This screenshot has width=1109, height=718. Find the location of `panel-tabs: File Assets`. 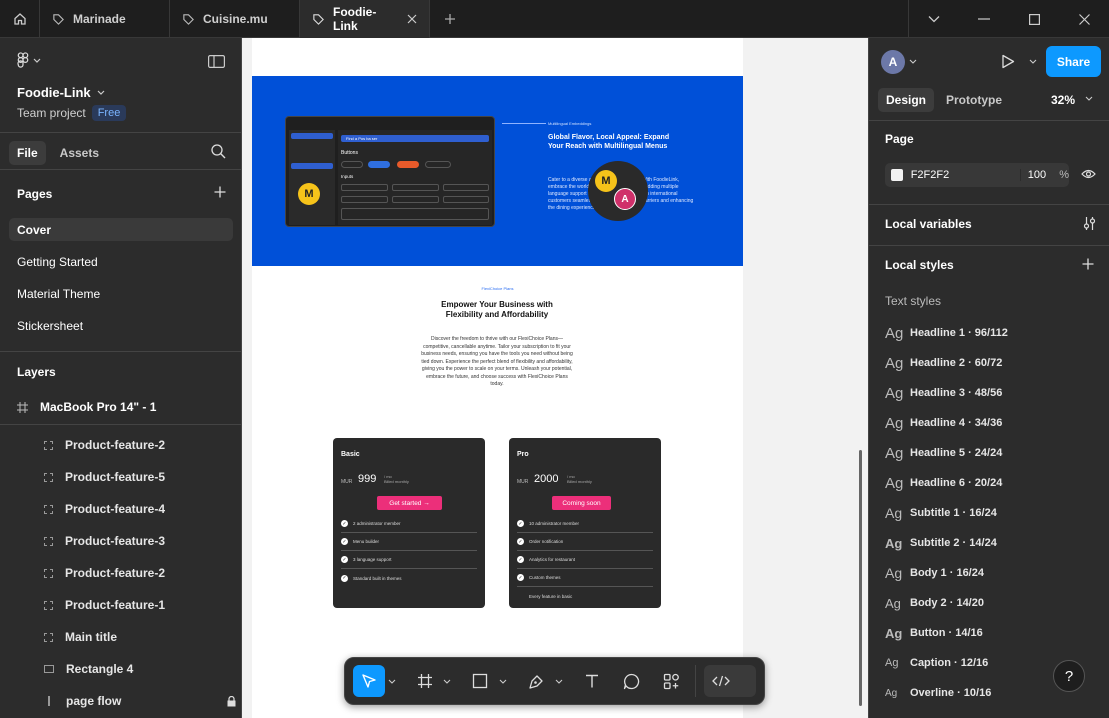

panel-tabs: File Assets is located at coordinates (58, 153).